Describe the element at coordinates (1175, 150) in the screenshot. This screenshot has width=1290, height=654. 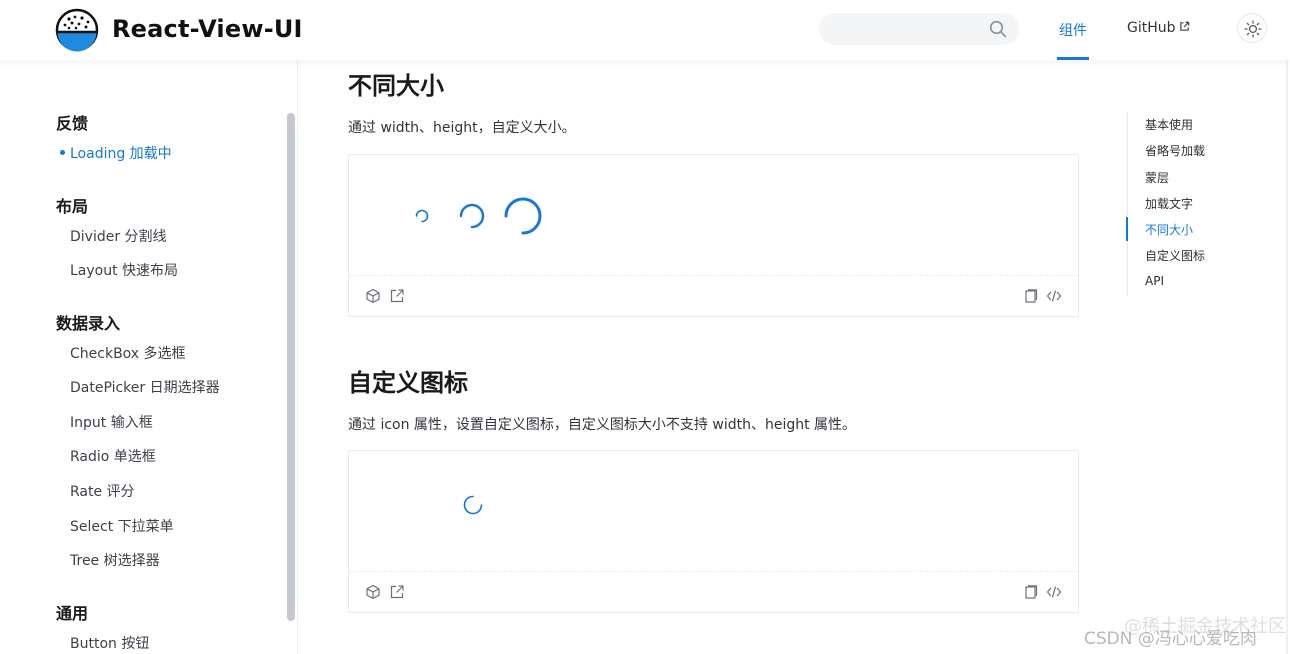
I see `toc-item-ellipsis: 省略号加载` at that location.